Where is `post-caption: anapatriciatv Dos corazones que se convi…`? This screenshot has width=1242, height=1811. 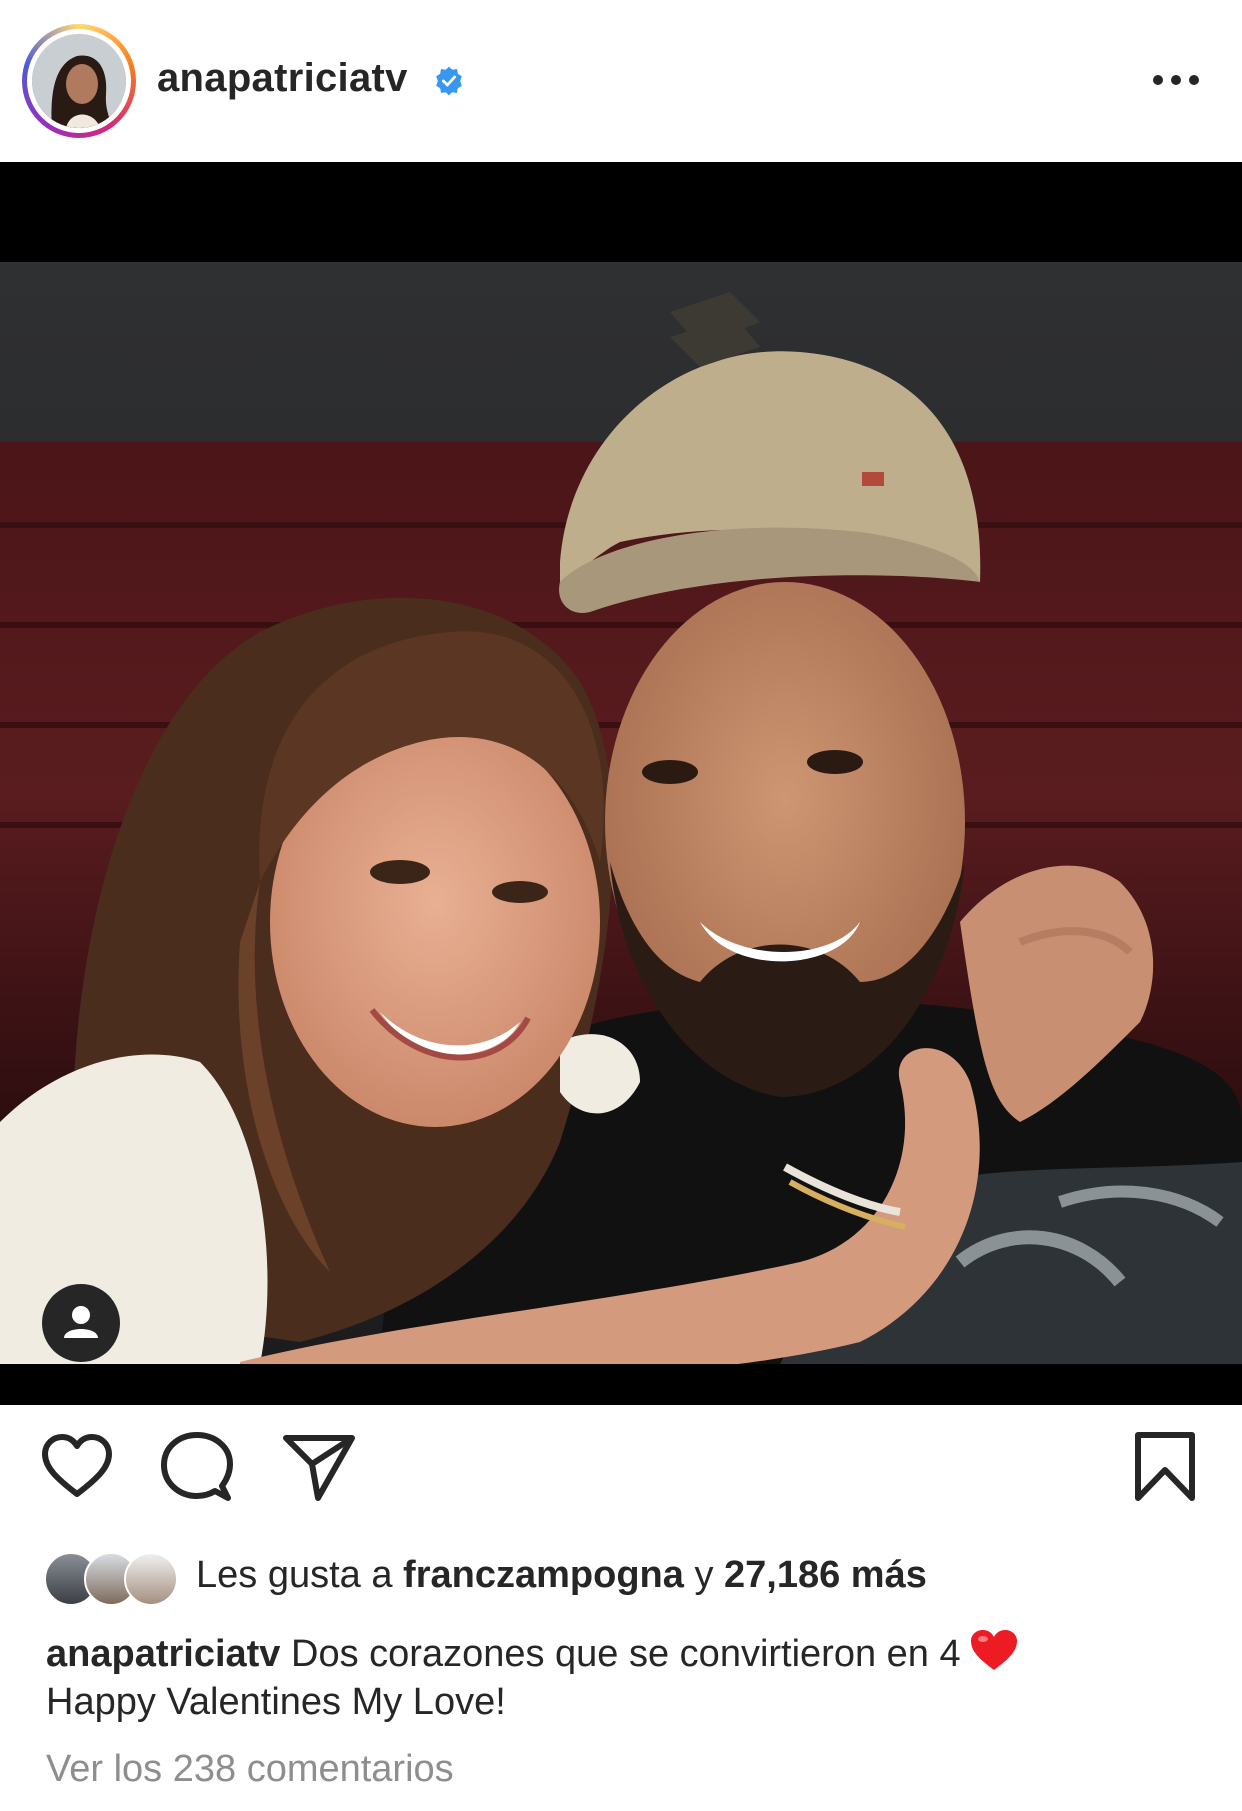 post-caption: anapatriciatv Dos corazones que se convi… is located at coordinates (621, 1677).